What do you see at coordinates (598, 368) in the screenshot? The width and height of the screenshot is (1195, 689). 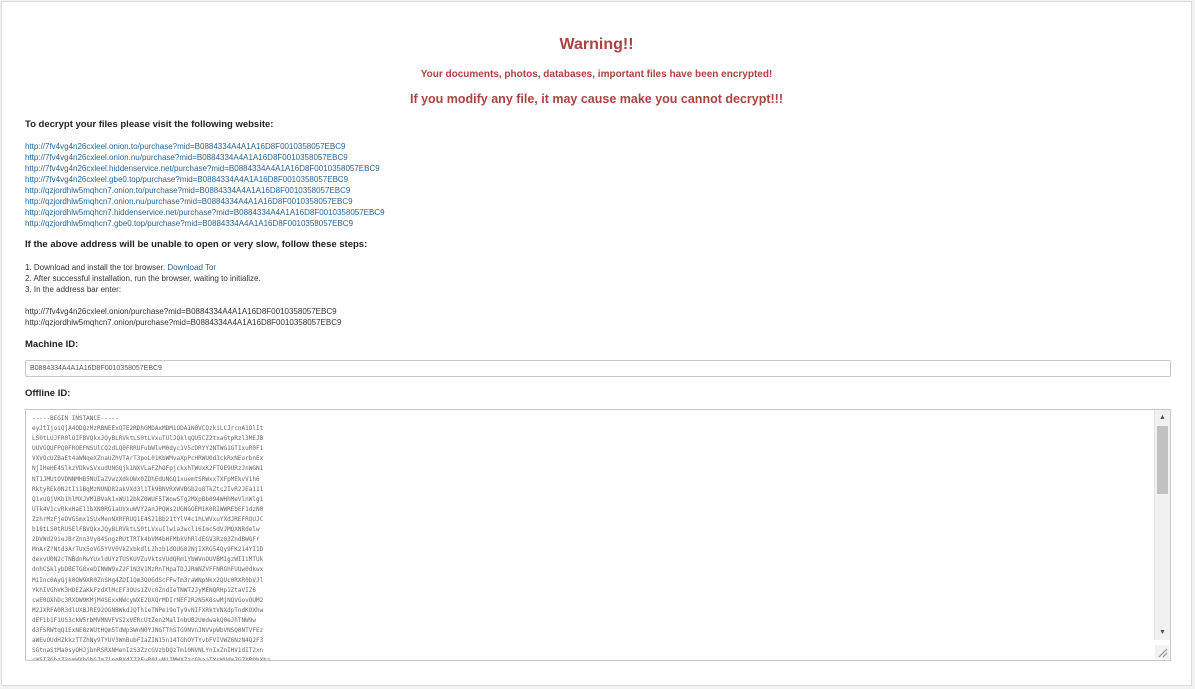 I see `machine-id-field` at bounding box center [598, 368].